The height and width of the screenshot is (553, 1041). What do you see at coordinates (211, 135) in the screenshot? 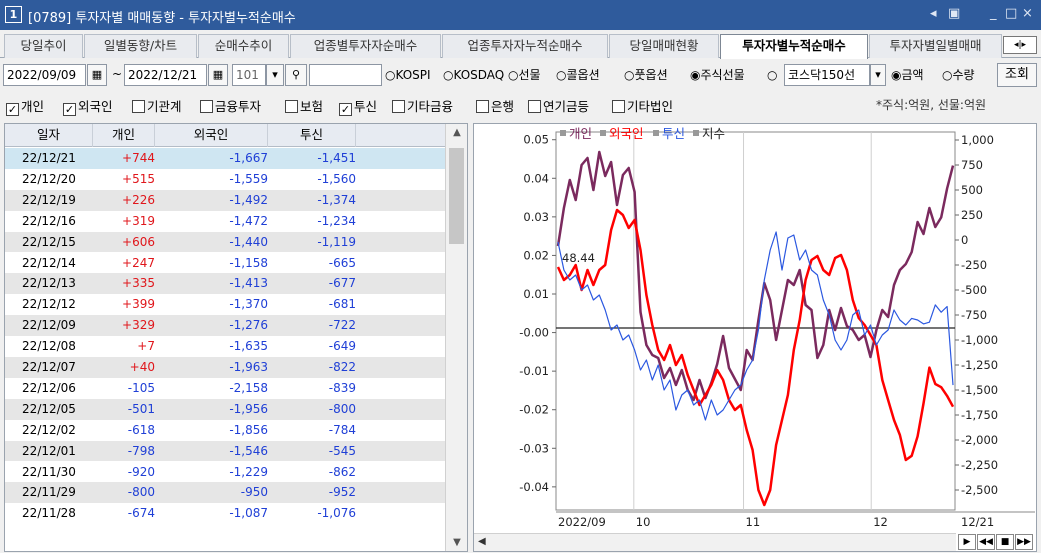
I see `header-foreign: 외국인` at bounding box center [211, 135].